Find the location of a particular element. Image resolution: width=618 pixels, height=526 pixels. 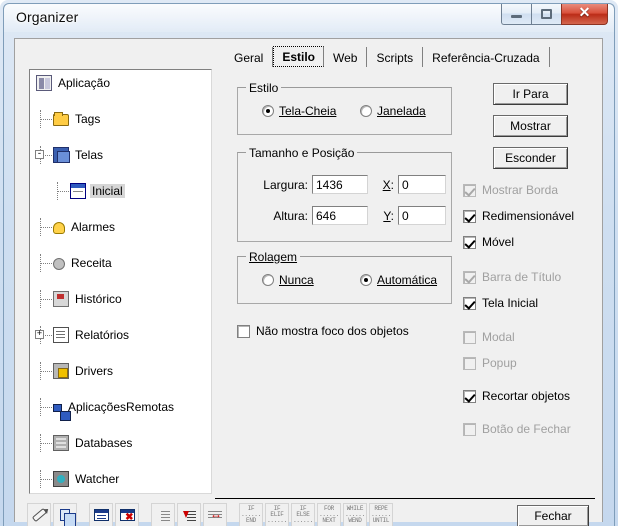

tab-refer-ncia-cruzada: Referência-Cruzada is located at coordinates (486, 57).